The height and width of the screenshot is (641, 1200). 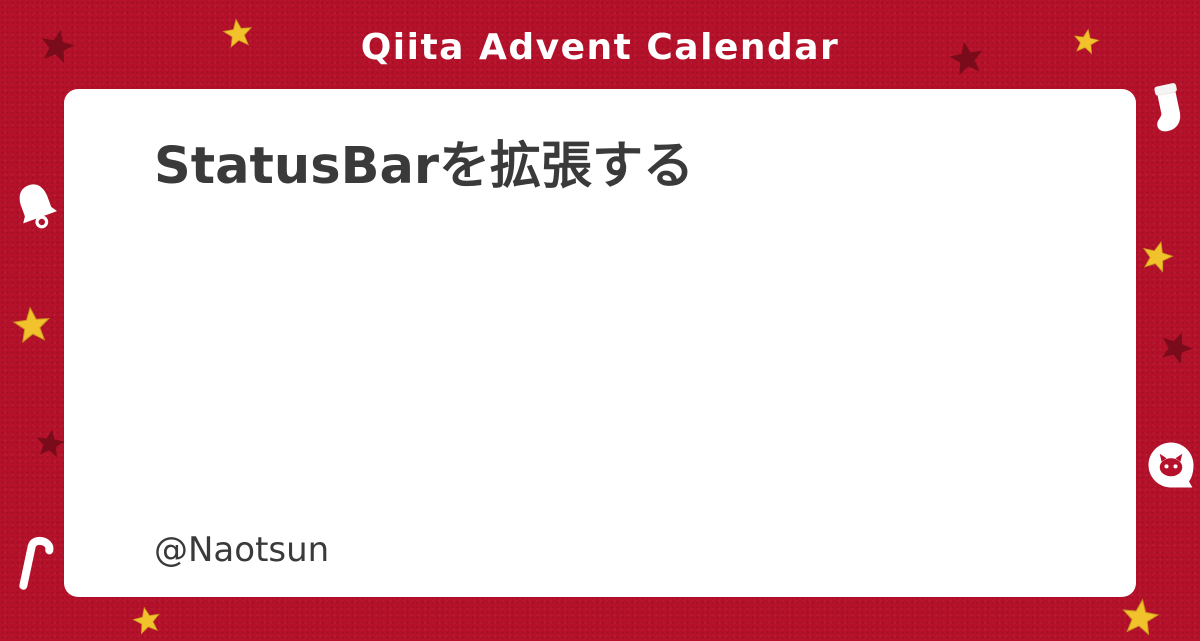 I want to click on stocking-icon, so click(x=1167, y=107).